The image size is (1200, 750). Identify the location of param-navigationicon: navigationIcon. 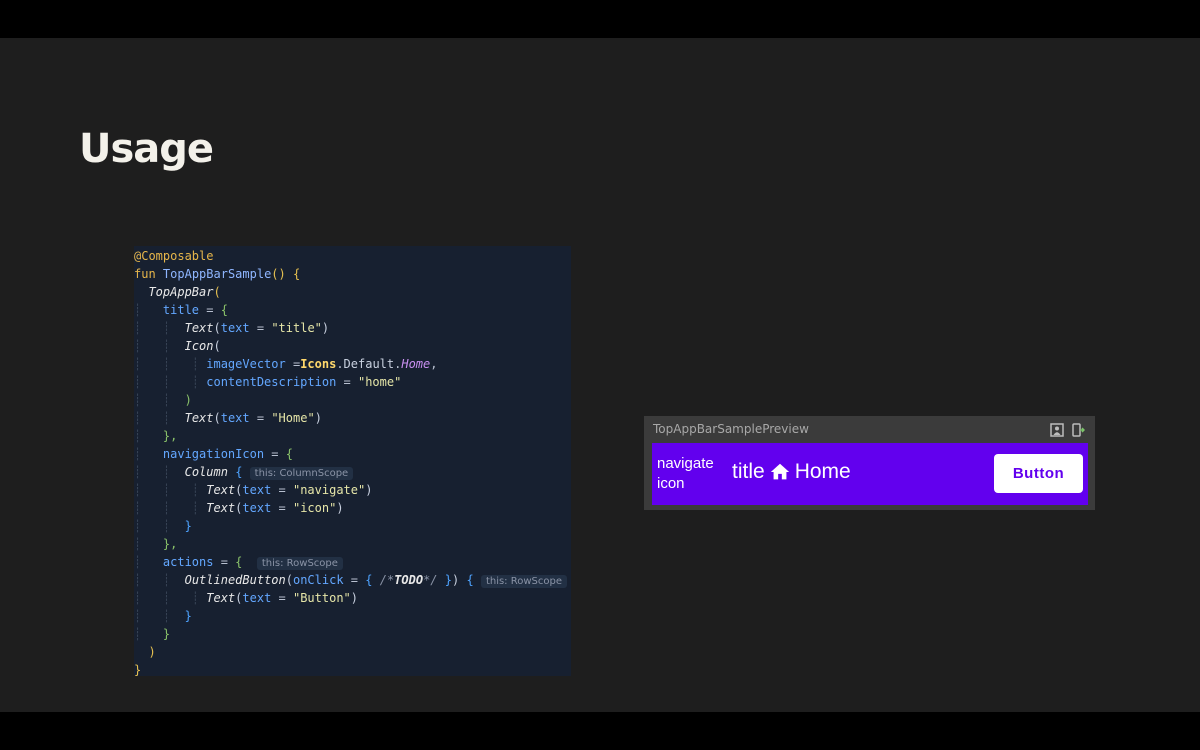
(213, 454).